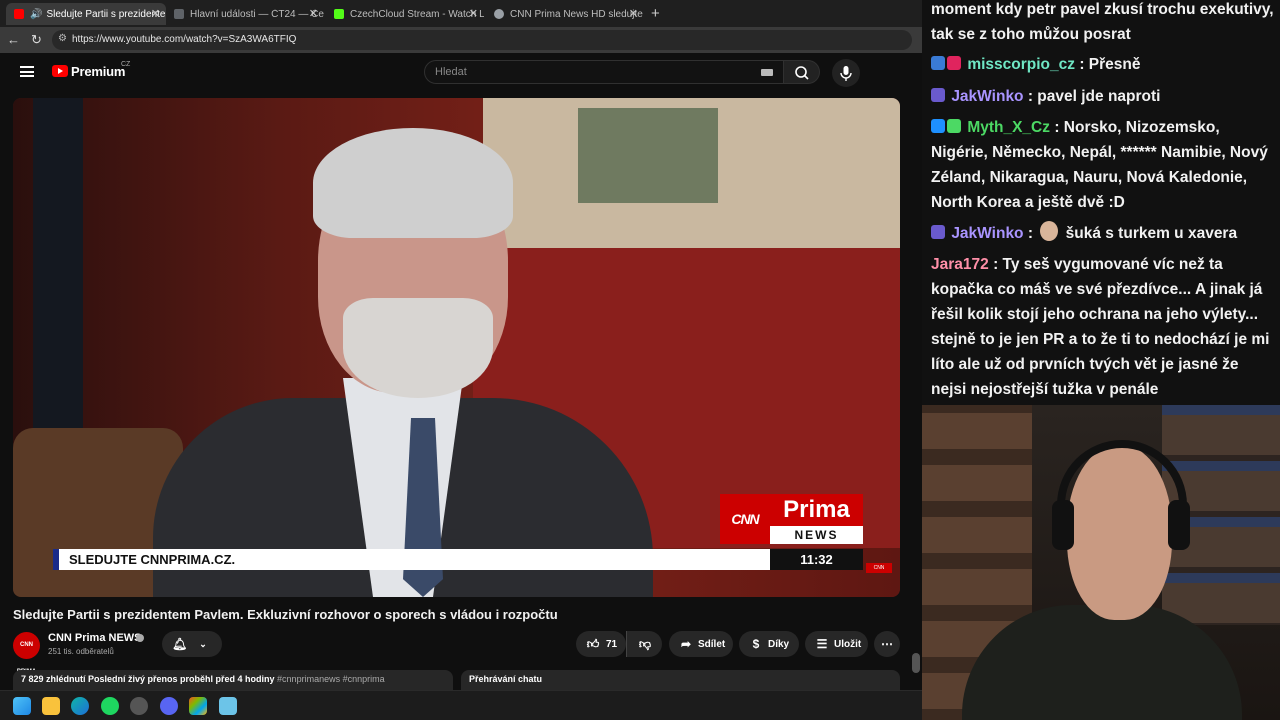 Image resolution: width=1280 pixels, height=720 pixels. Describe the element at coordinates (655, 13) in the screenshot. I see `plus-icon: +` at that location.